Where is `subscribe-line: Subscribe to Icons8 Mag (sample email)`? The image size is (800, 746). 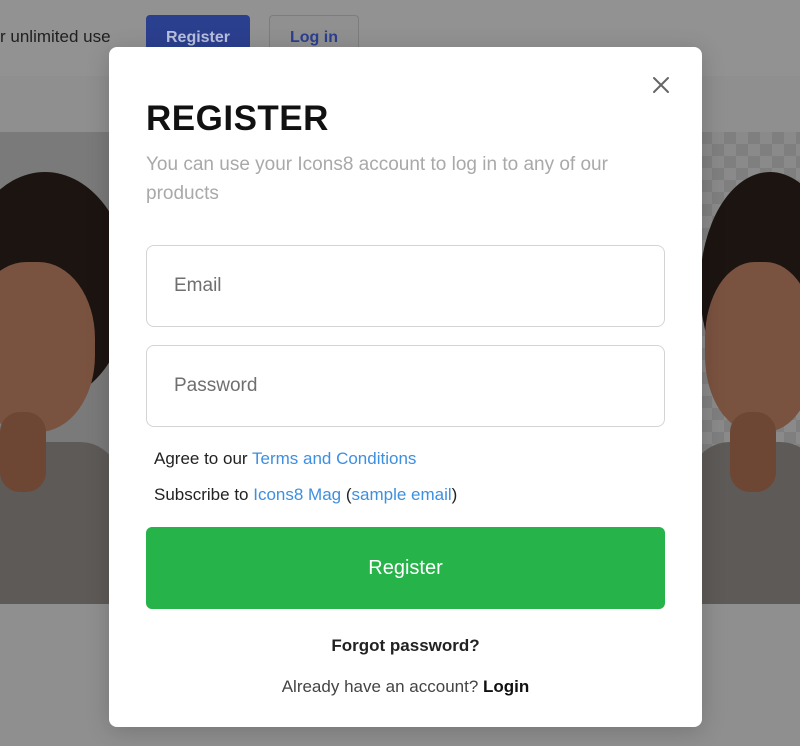
subscribe-line: Subscribe to Icons8 Mag (sample email) is located at coordinates (305, 495).